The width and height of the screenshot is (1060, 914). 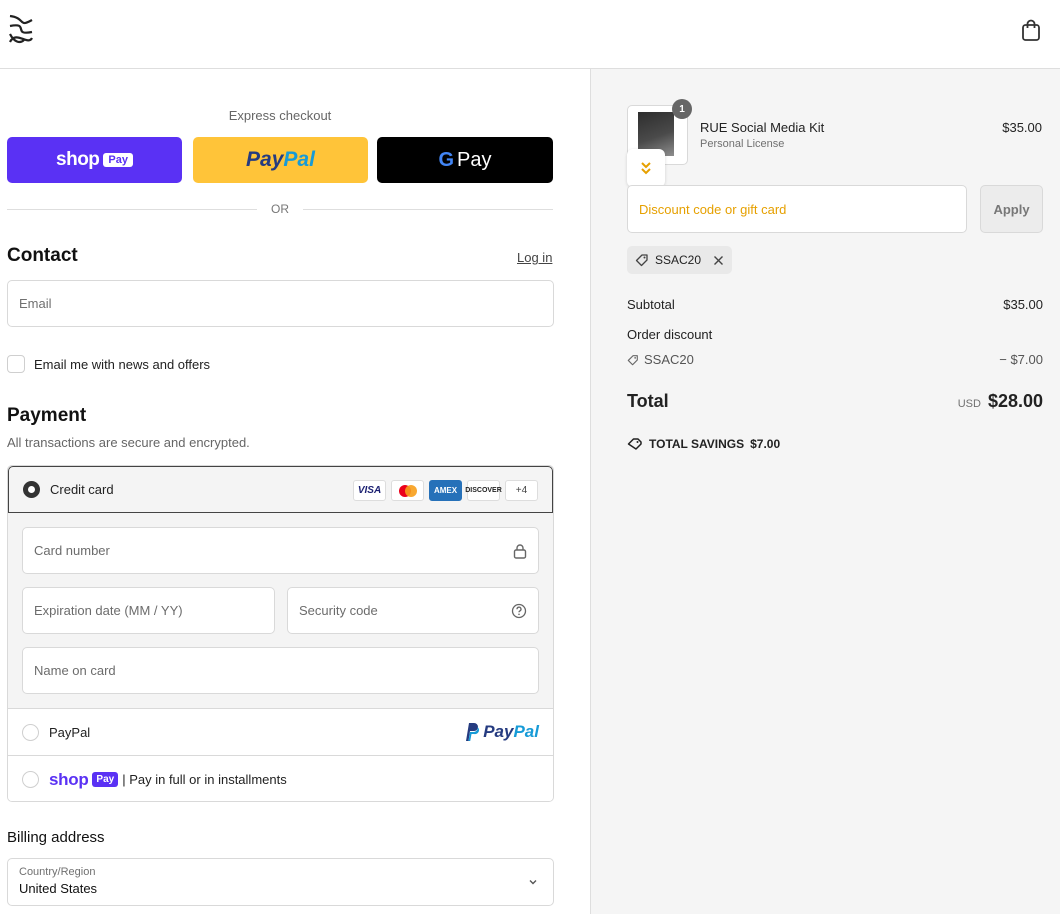 I want to click on subtotal-label: Subtotal, so click(x=651, y=304).